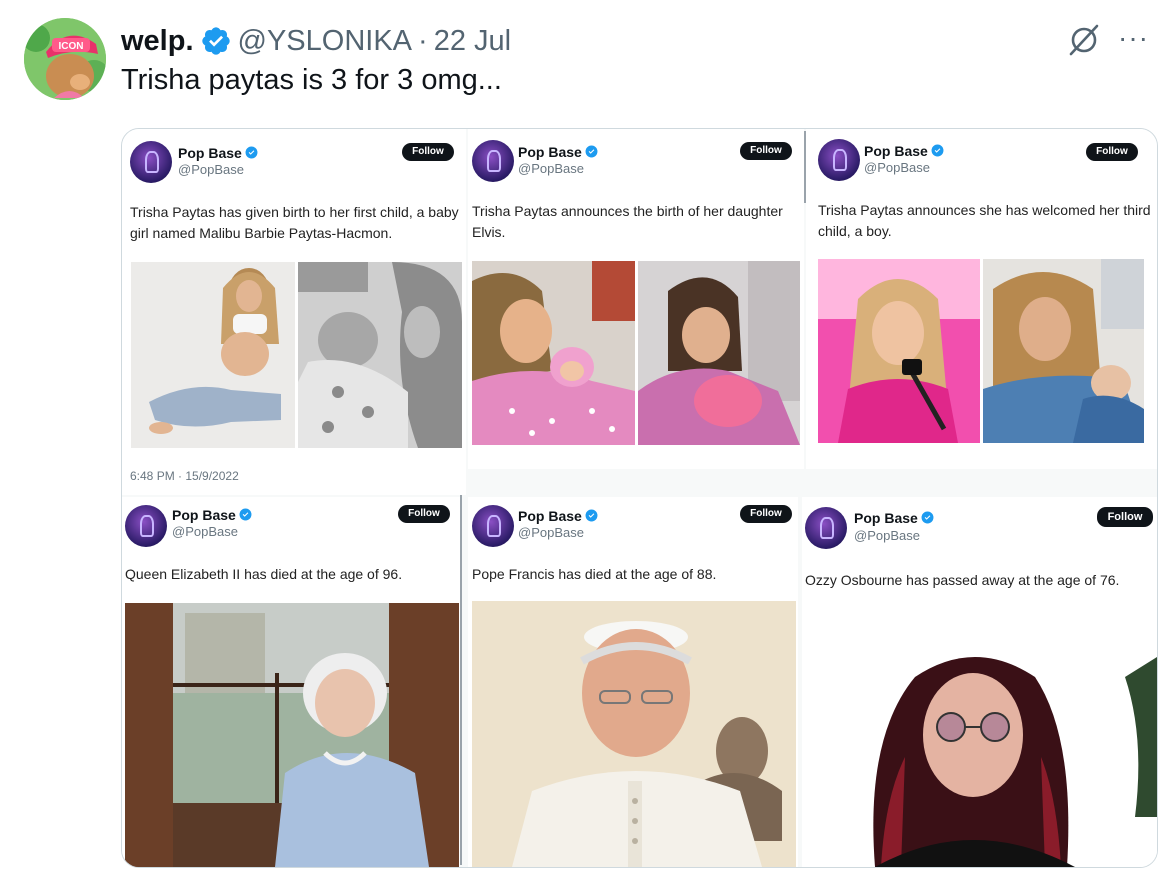 Image resolution: width=1176 pixels, height=882 pixels. I want to click on photo-trisha-newborn-boy, so click(1063, 351).